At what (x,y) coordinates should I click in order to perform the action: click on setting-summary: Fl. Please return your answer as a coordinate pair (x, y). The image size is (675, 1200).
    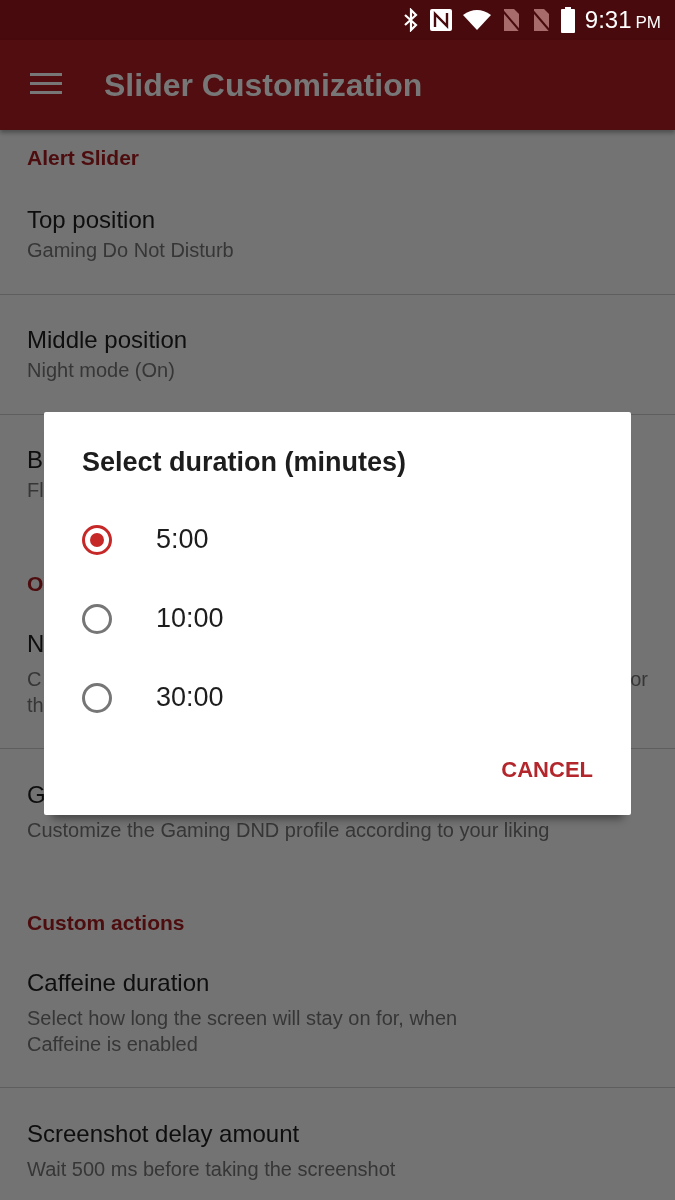
    Looking at the image, I should click on (35, 490).